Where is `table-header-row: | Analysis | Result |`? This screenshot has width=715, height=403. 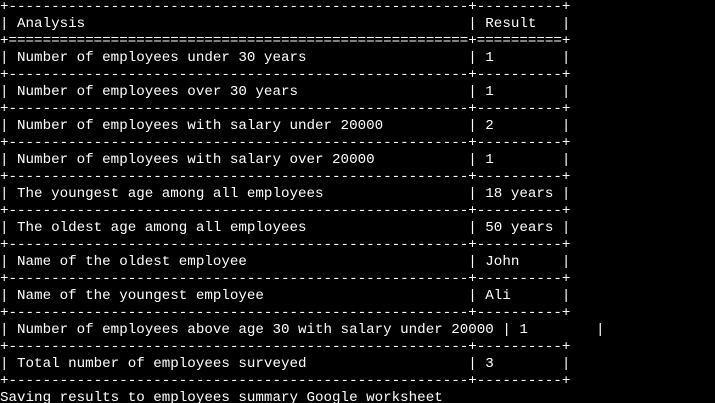
table-header-row: | Analysis | Result | is located at coordinates (285, 24).